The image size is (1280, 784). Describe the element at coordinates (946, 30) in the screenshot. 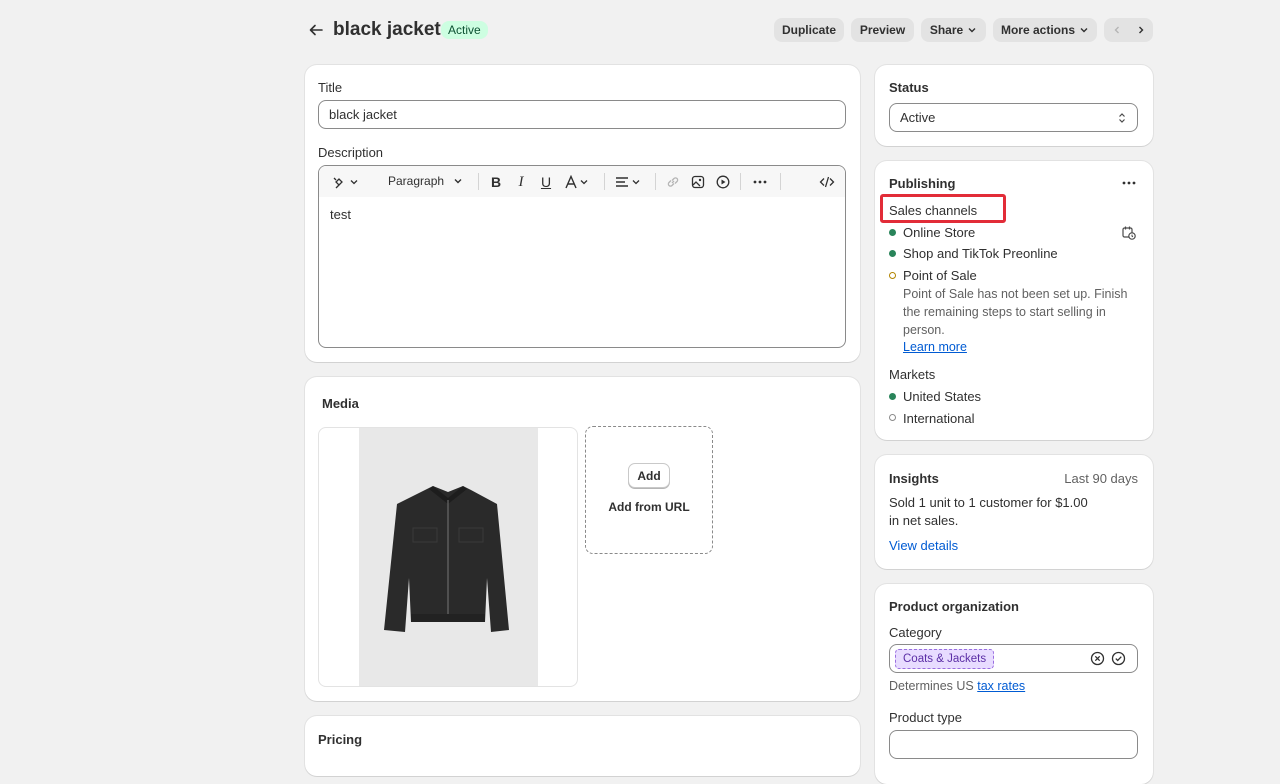

I see `share-label: Share` at that location.